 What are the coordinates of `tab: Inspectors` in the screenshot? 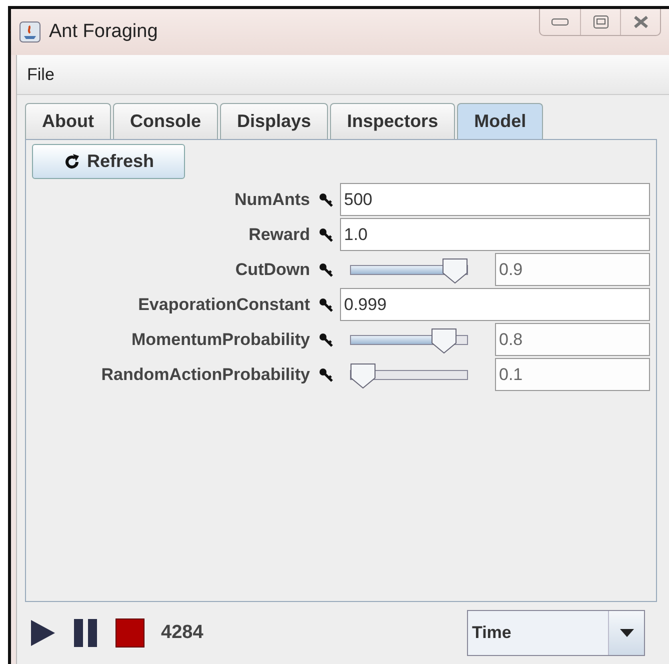 It's located at (393, 121).